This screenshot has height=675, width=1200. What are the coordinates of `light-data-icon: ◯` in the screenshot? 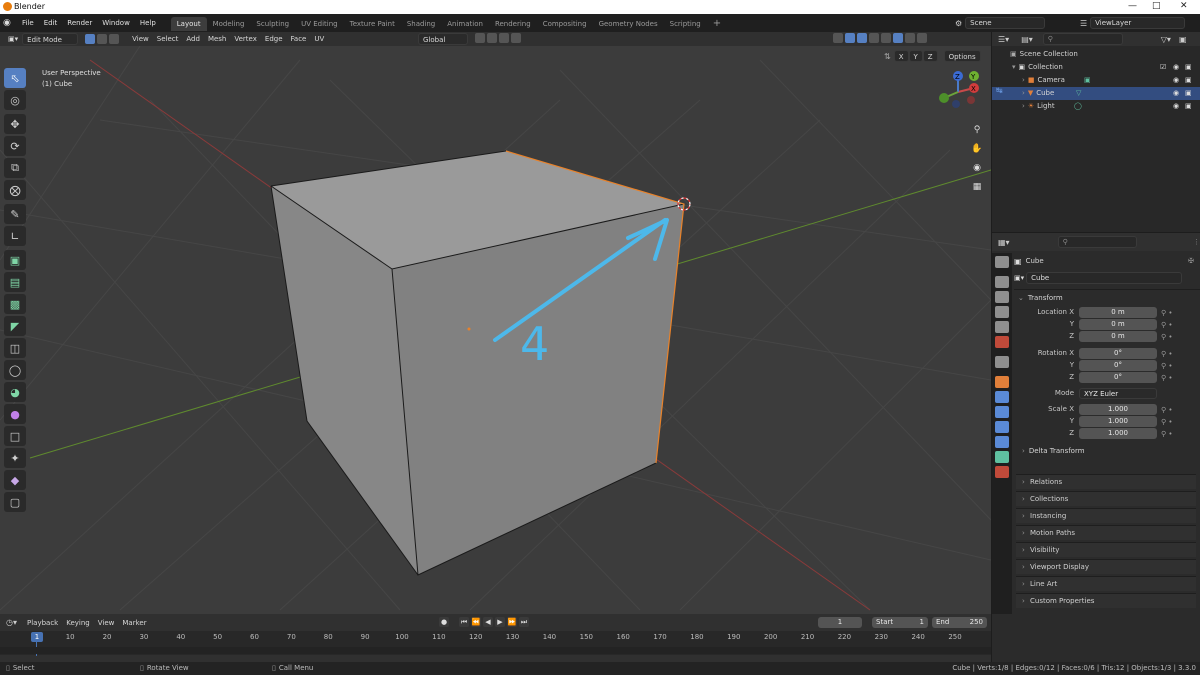 It's located at (1078, 106).